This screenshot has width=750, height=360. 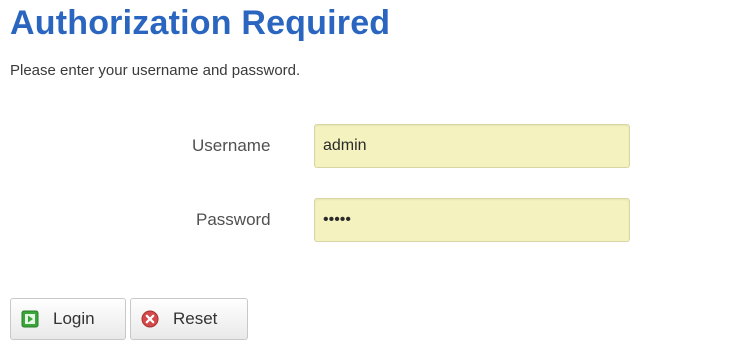 I want to click on page-subtitle: Please enter your username and password., so click(x=155, y=70).